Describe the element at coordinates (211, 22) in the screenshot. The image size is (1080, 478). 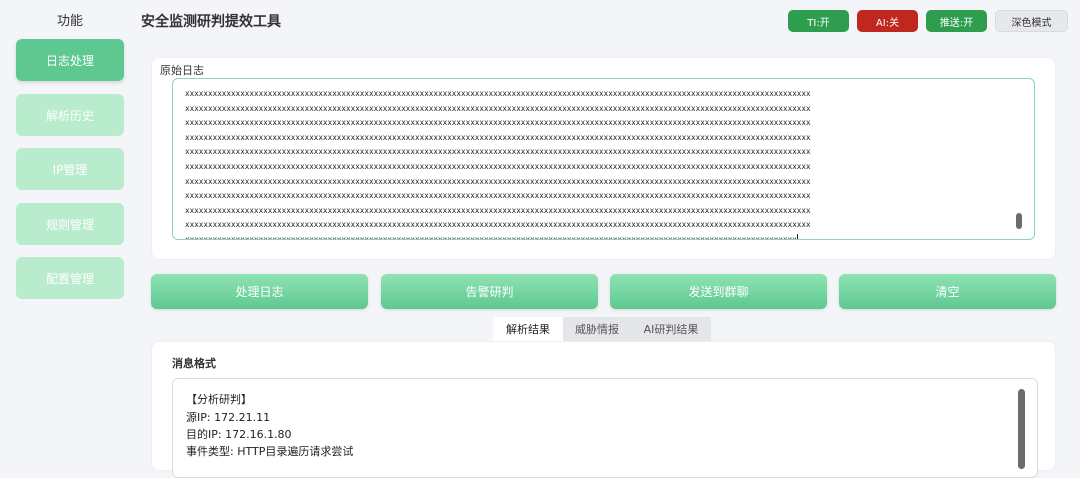
I see `page-title: 安全监测研判提效工具` at that location.